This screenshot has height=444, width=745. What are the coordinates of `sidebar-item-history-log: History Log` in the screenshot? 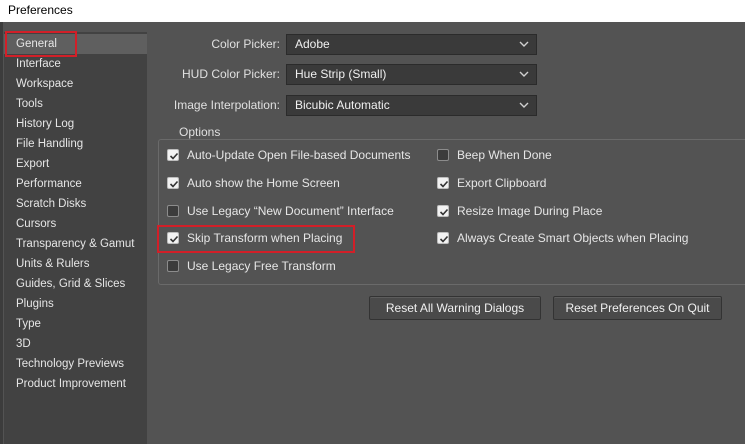 It's located at (75, 124).